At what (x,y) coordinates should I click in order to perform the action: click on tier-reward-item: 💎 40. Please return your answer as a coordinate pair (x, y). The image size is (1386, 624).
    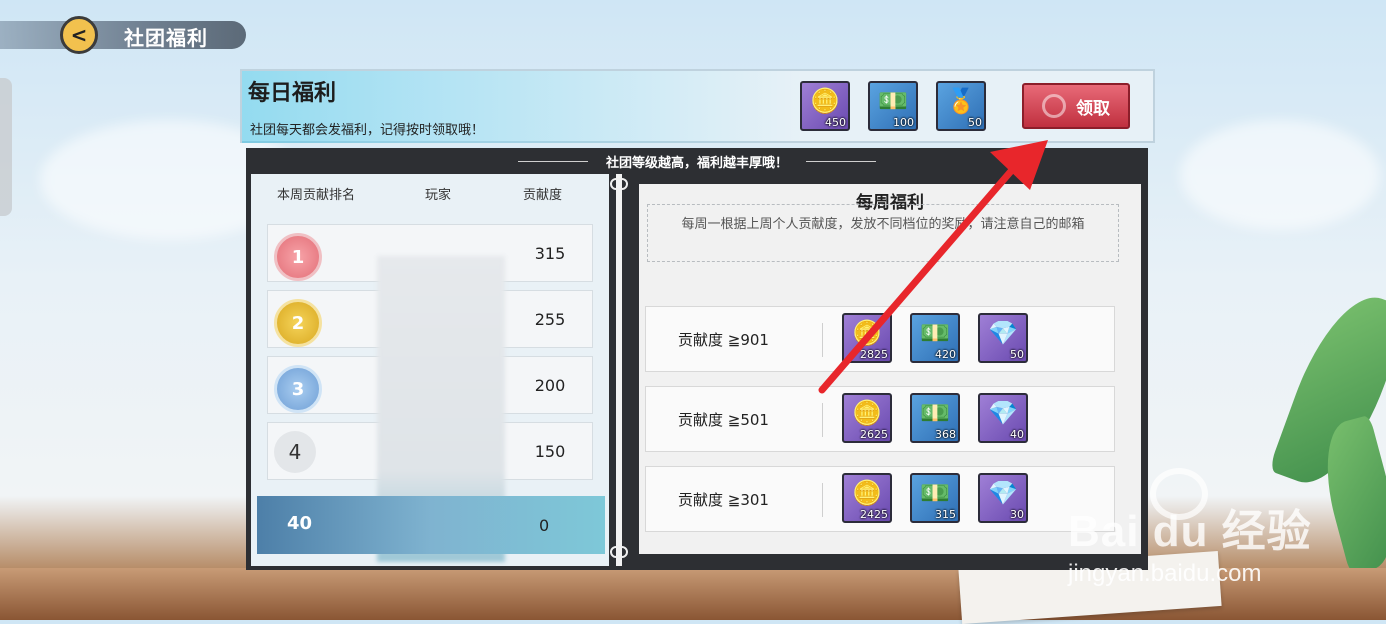
    Looking at the image, I should click on (1003, 418).